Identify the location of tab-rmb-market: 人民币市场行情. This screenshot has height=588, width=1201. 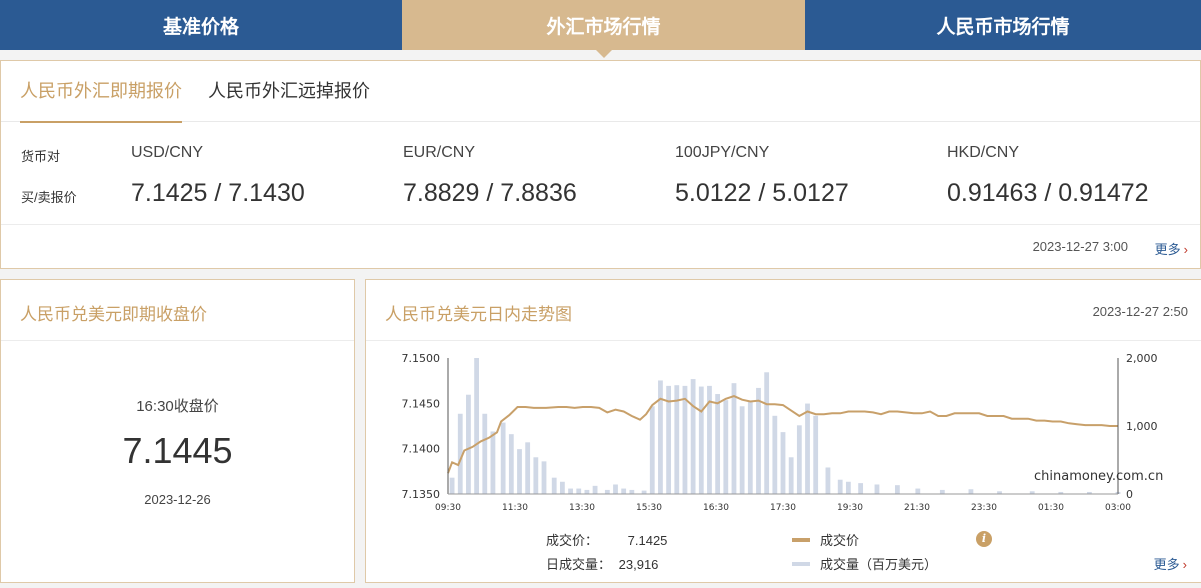
(1003, 25).